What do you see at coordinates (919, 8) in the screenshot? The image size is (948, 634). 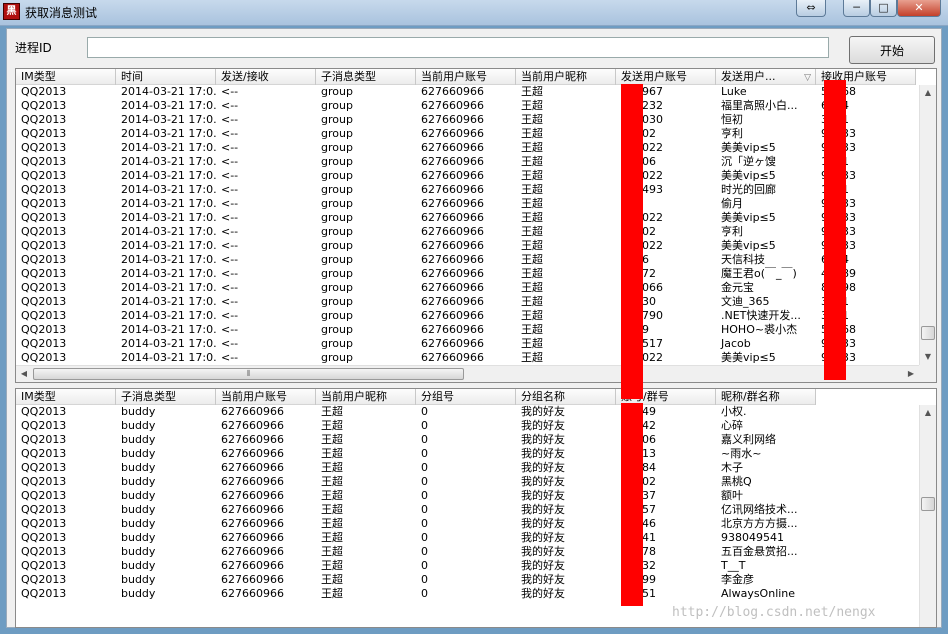 I see `close-button: ✕` at bounding box center [919, 8].